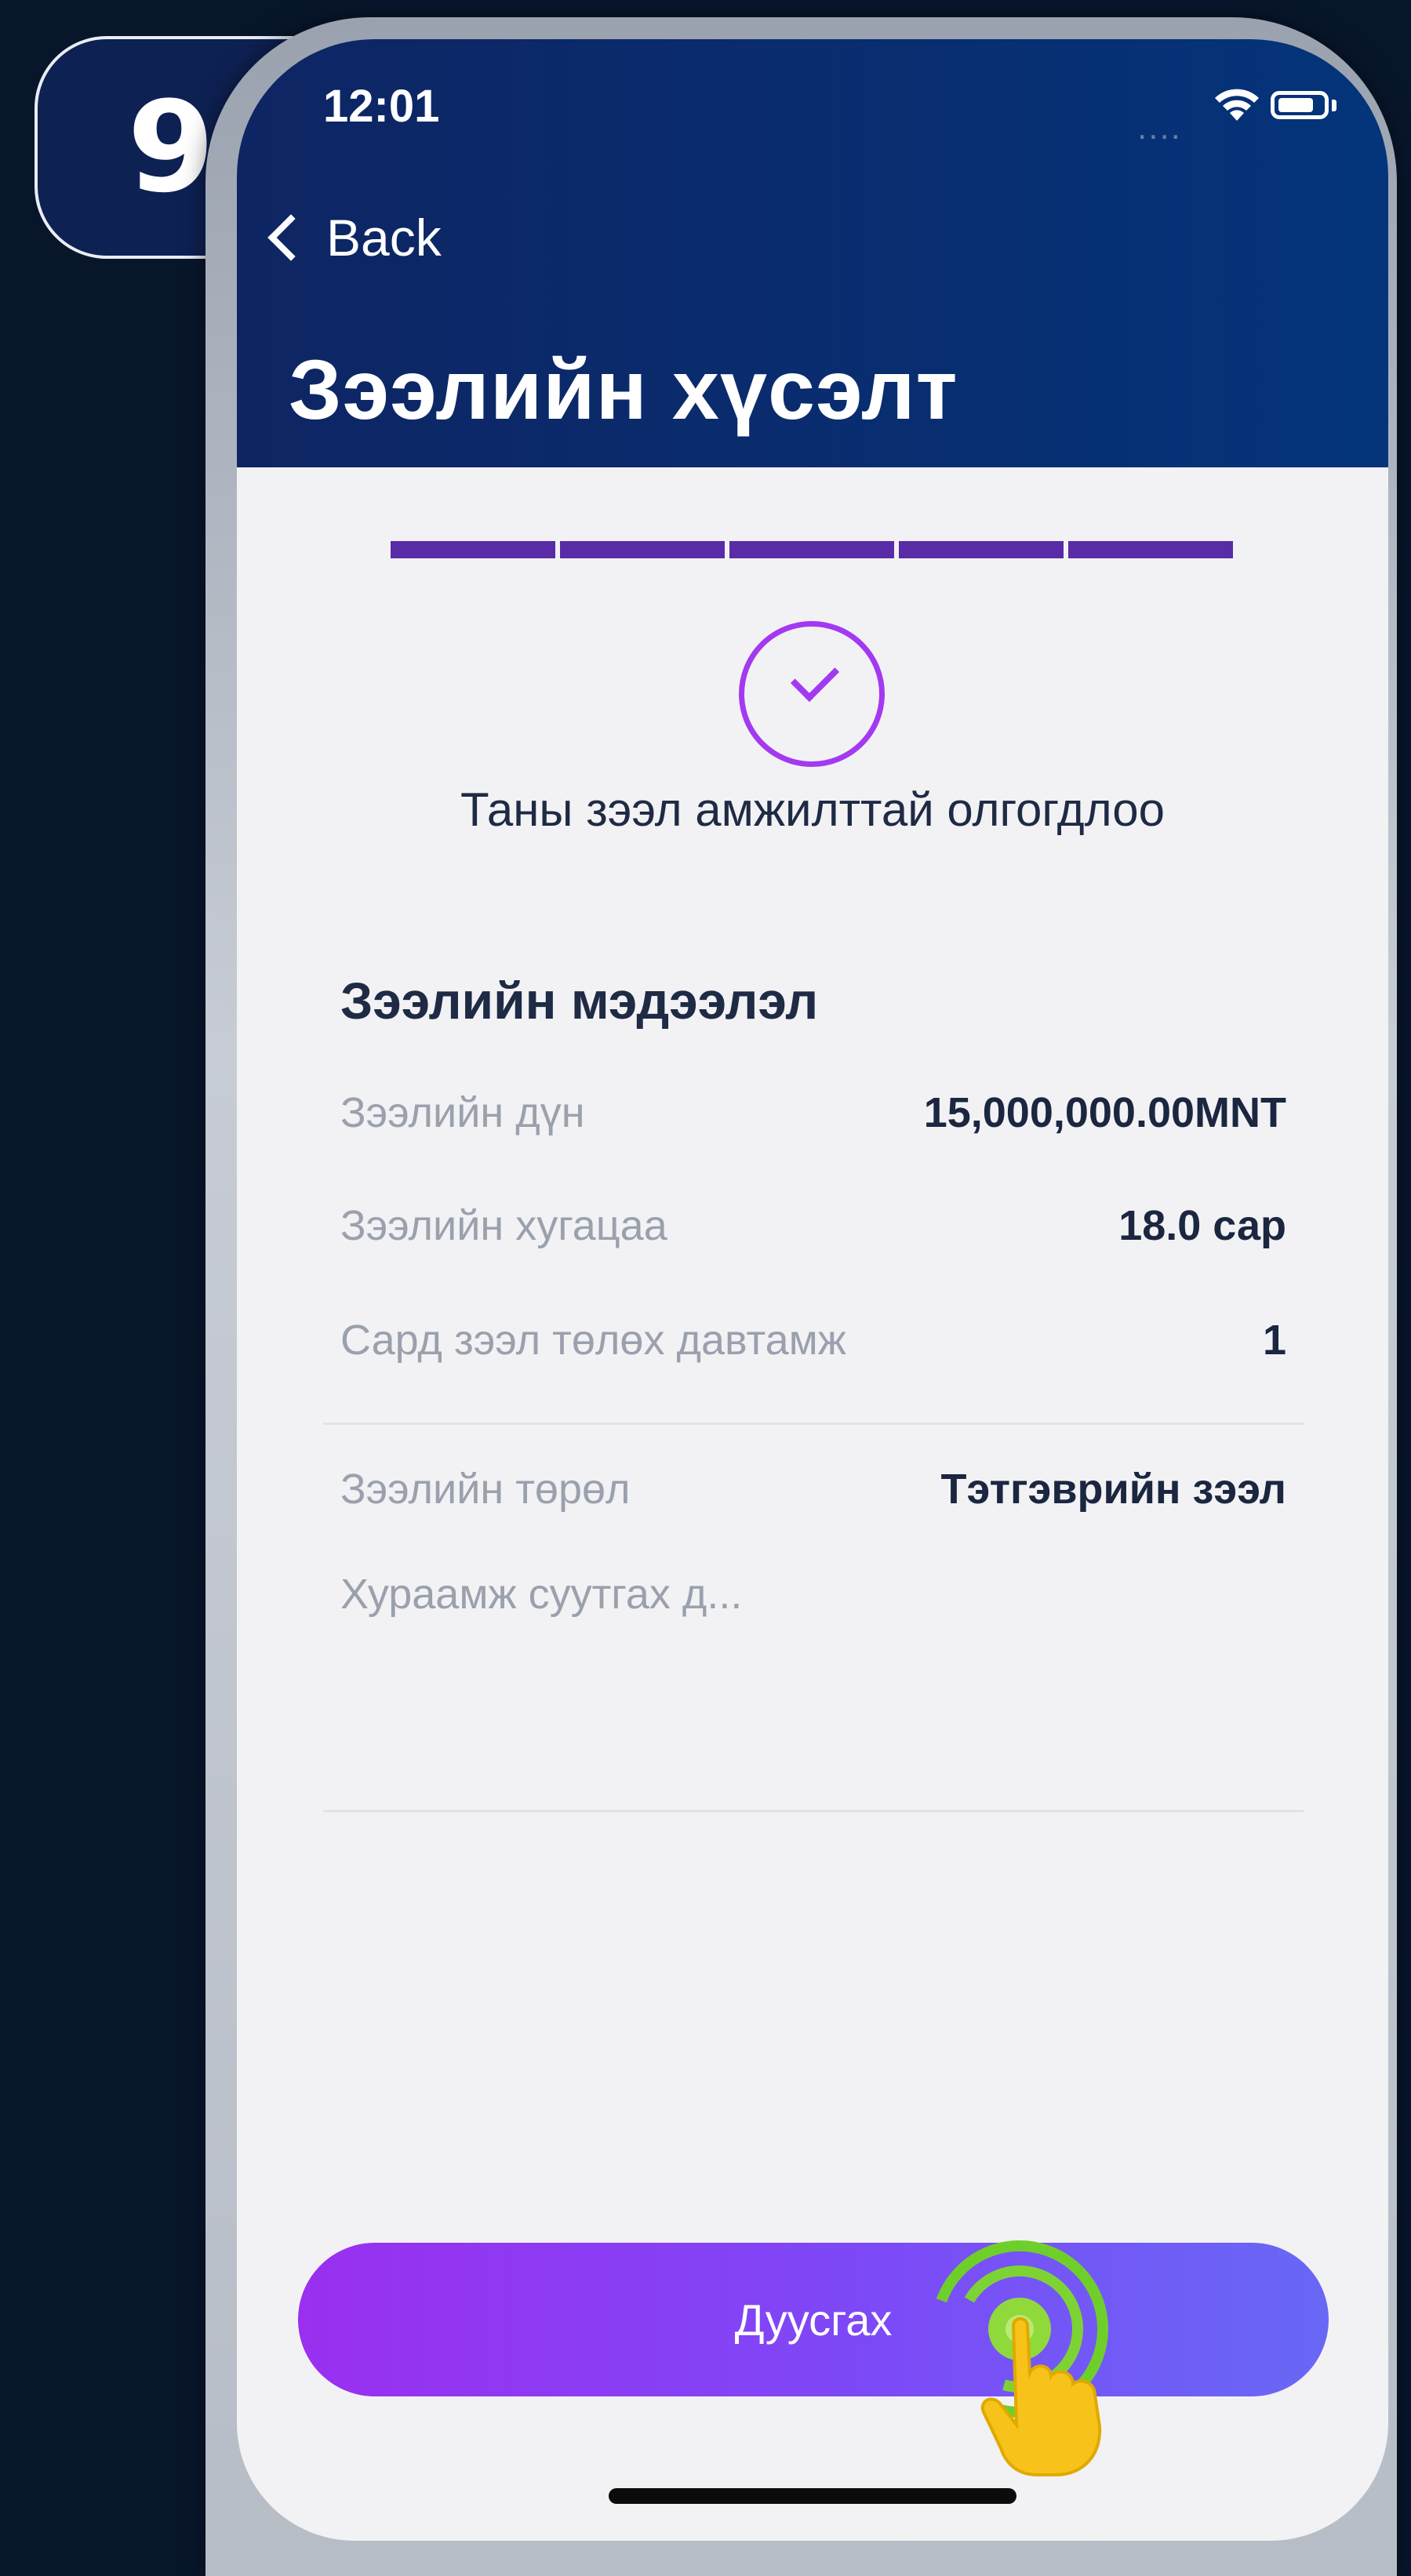 The height and width of the screenshot is (2576, 1411). I want to click on check-circle-icon, so click(812, 694).